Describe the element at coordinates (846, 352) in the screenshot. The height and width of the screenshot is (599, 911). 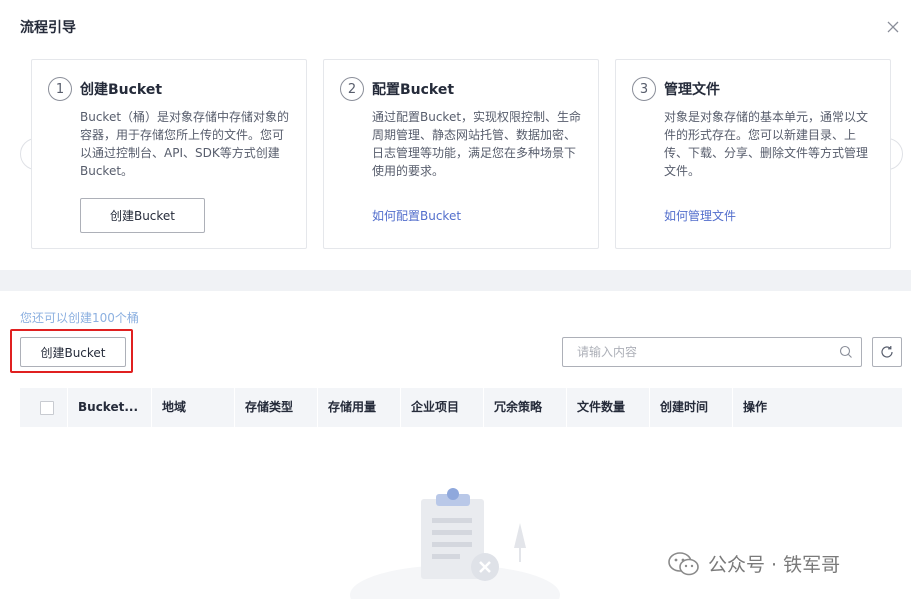
I see `search-icon` at that location.